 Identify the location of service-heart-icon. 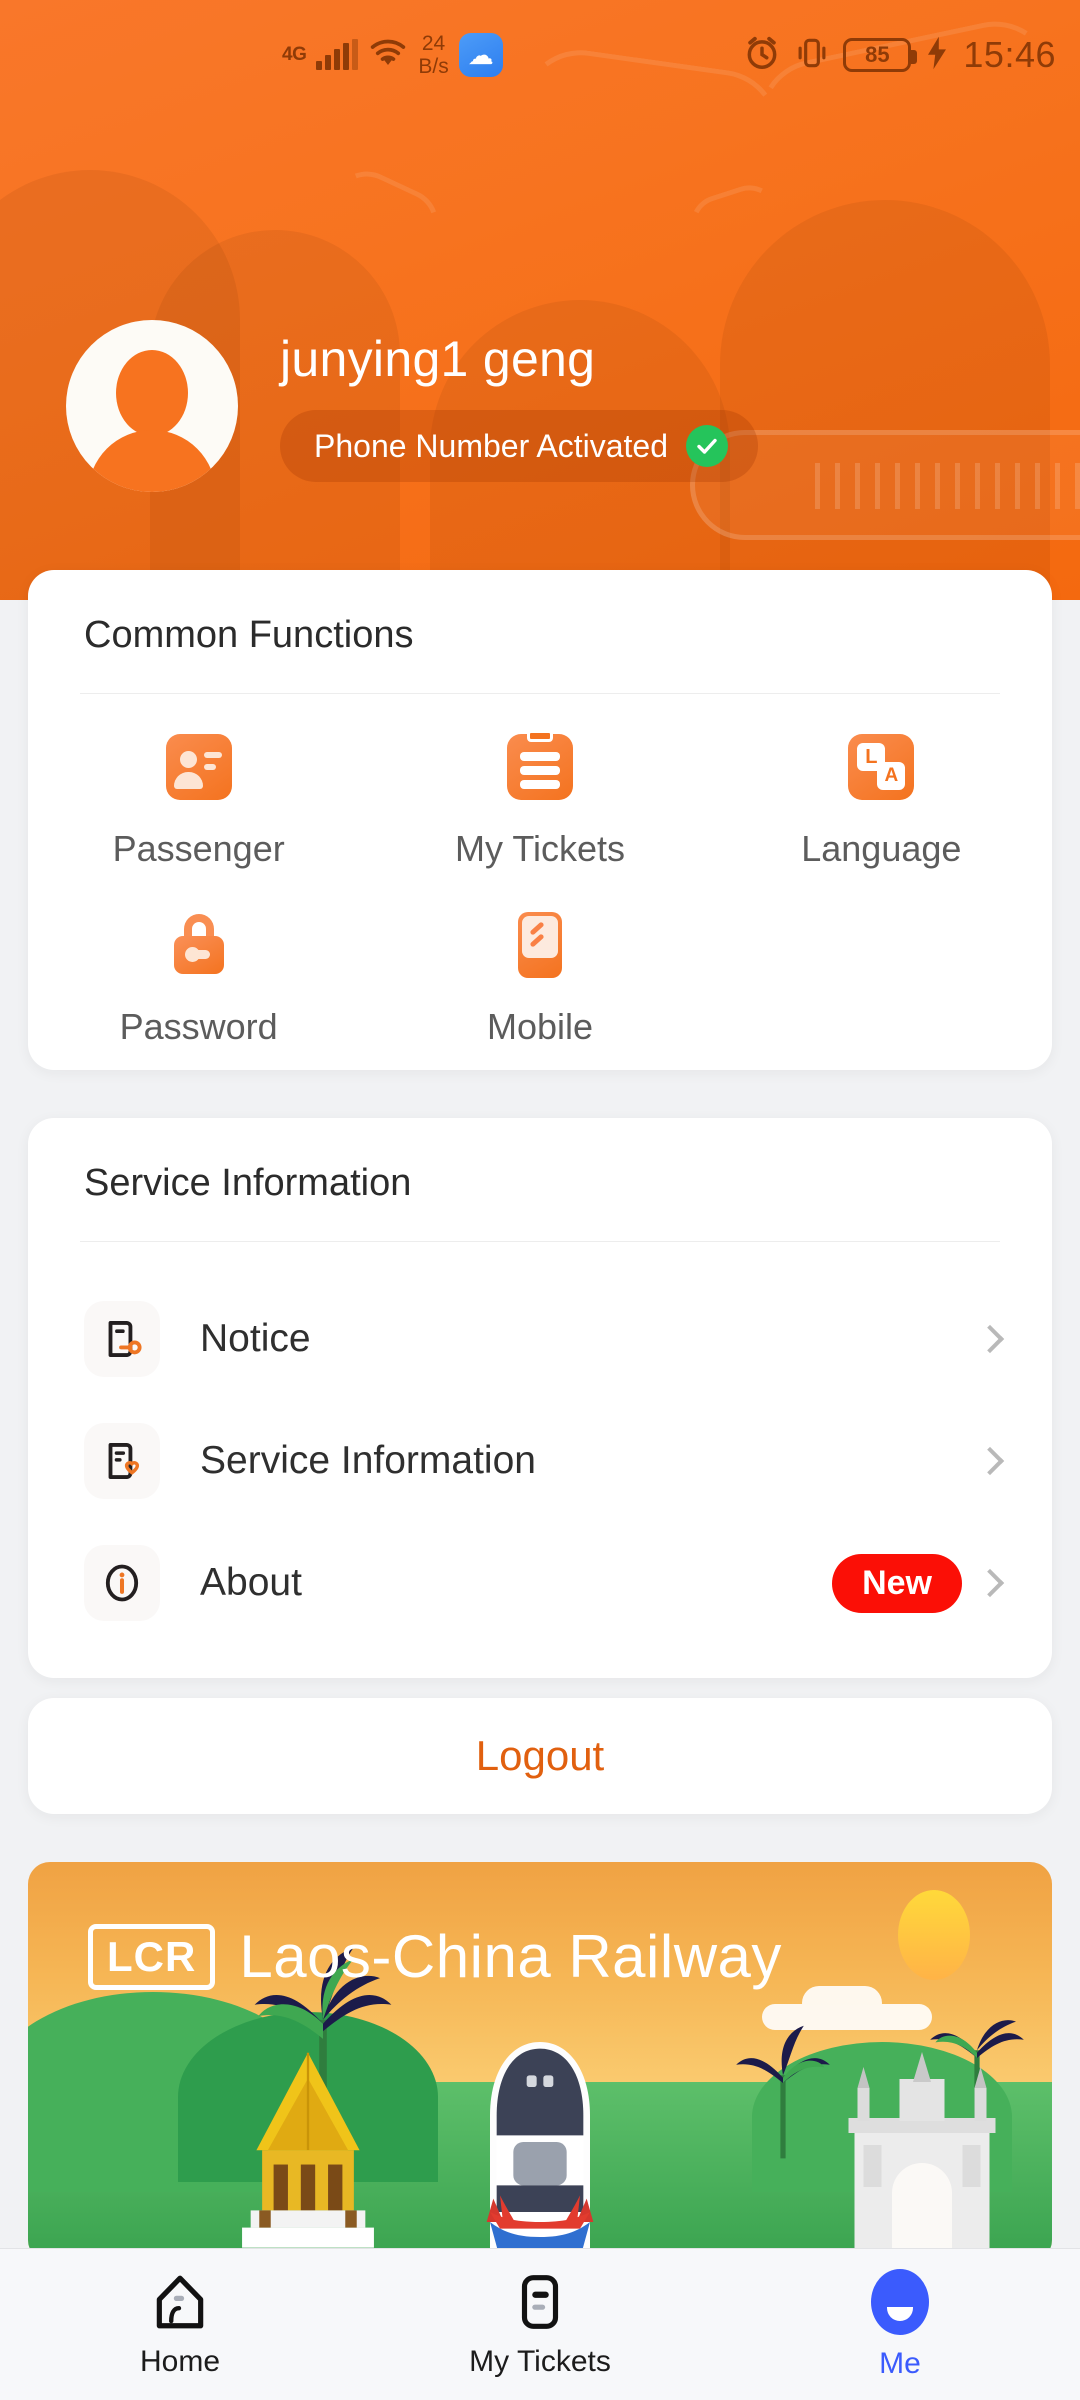
(122, 1461).